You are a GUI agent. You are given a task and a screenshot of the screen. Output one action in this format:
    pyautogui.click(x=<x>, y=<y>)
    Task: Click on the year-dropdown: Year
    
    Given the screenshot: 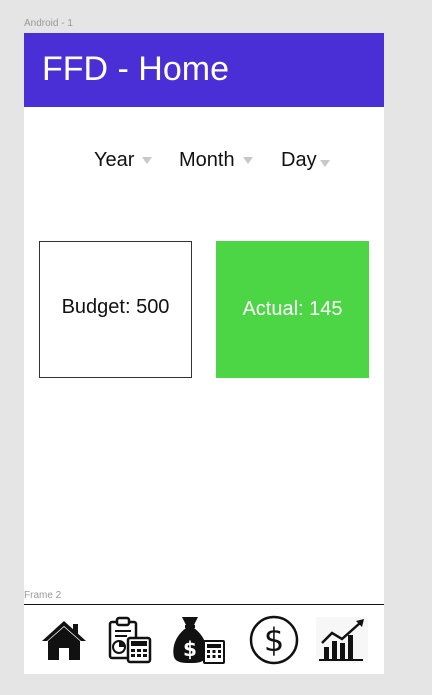 What is the action you would take?
    pyautogui.click(x=123, y=160)
    